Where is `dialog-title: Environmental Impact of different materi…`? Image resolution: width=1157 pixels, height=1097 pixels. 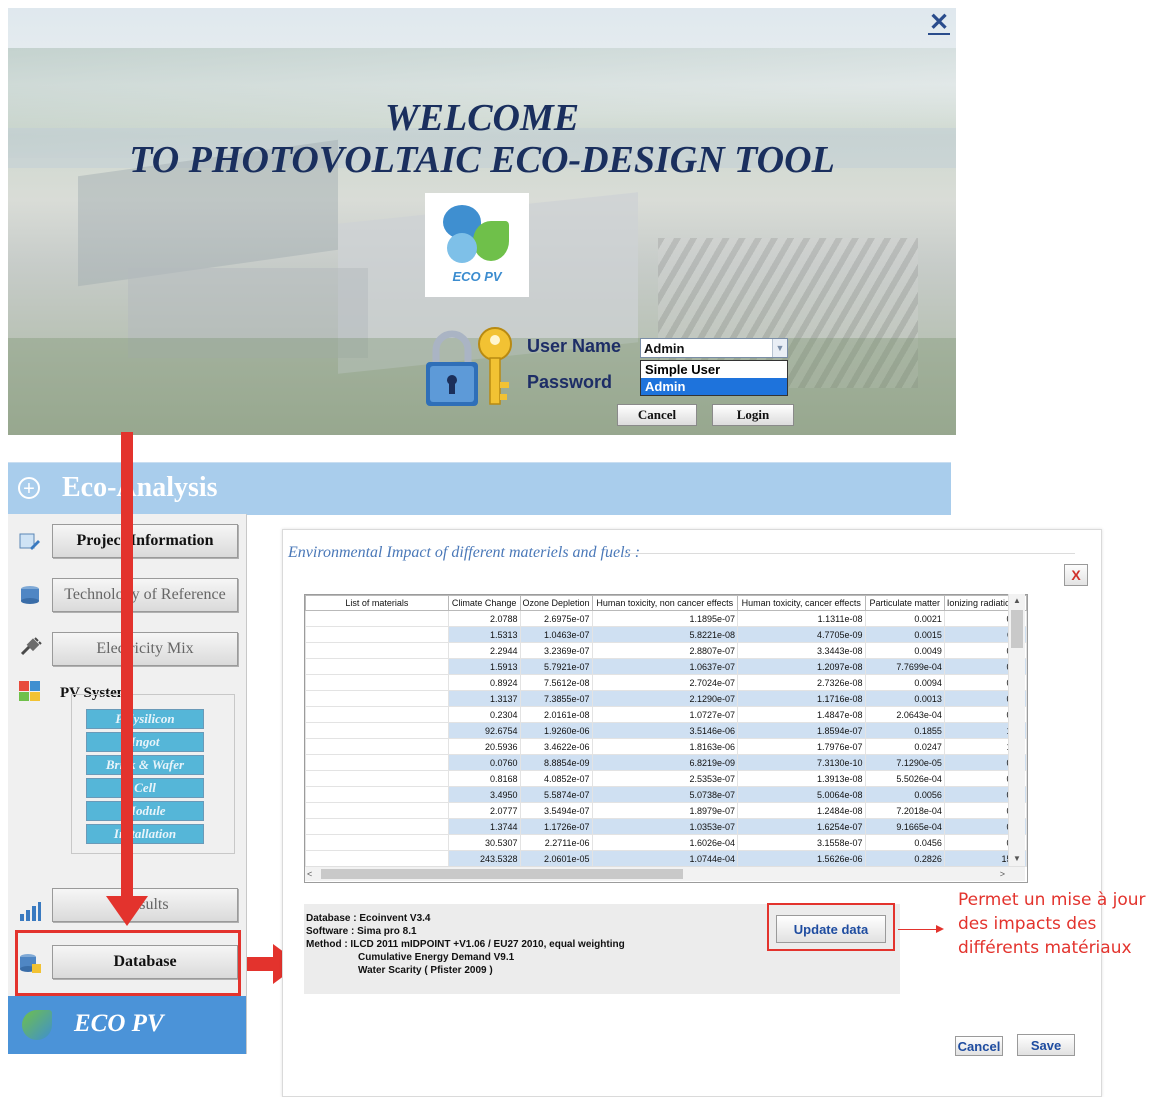 dialog-title: Environmental Impact of different materi… is located at coordinates (464, 552).